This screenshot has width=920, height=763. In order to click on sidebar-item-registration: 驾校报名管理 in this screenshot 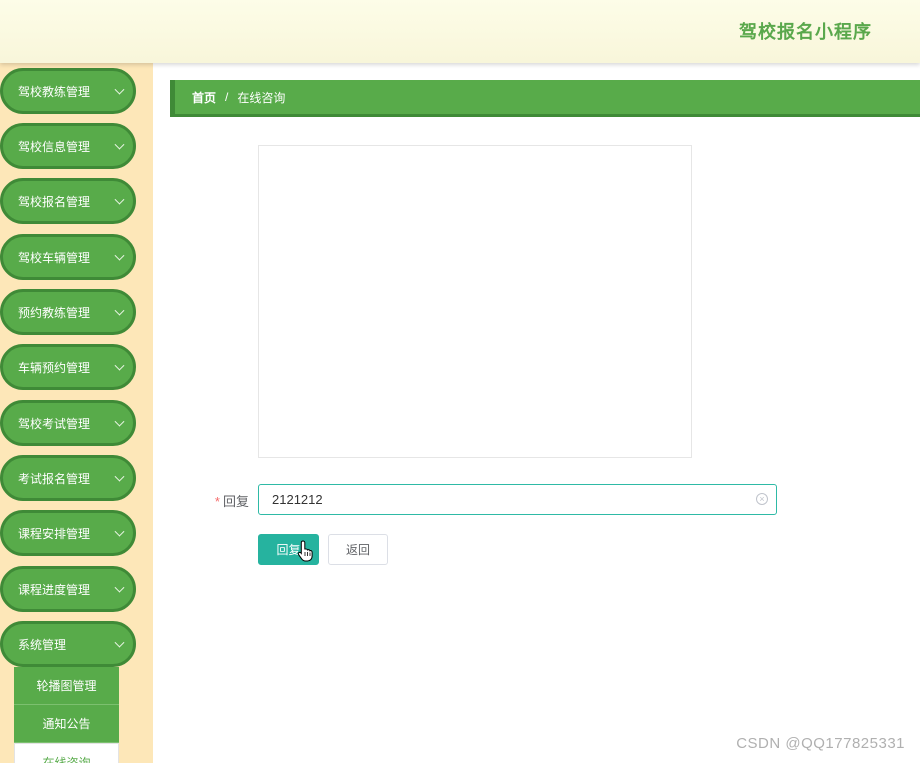, I will do `click(68, 201)`.